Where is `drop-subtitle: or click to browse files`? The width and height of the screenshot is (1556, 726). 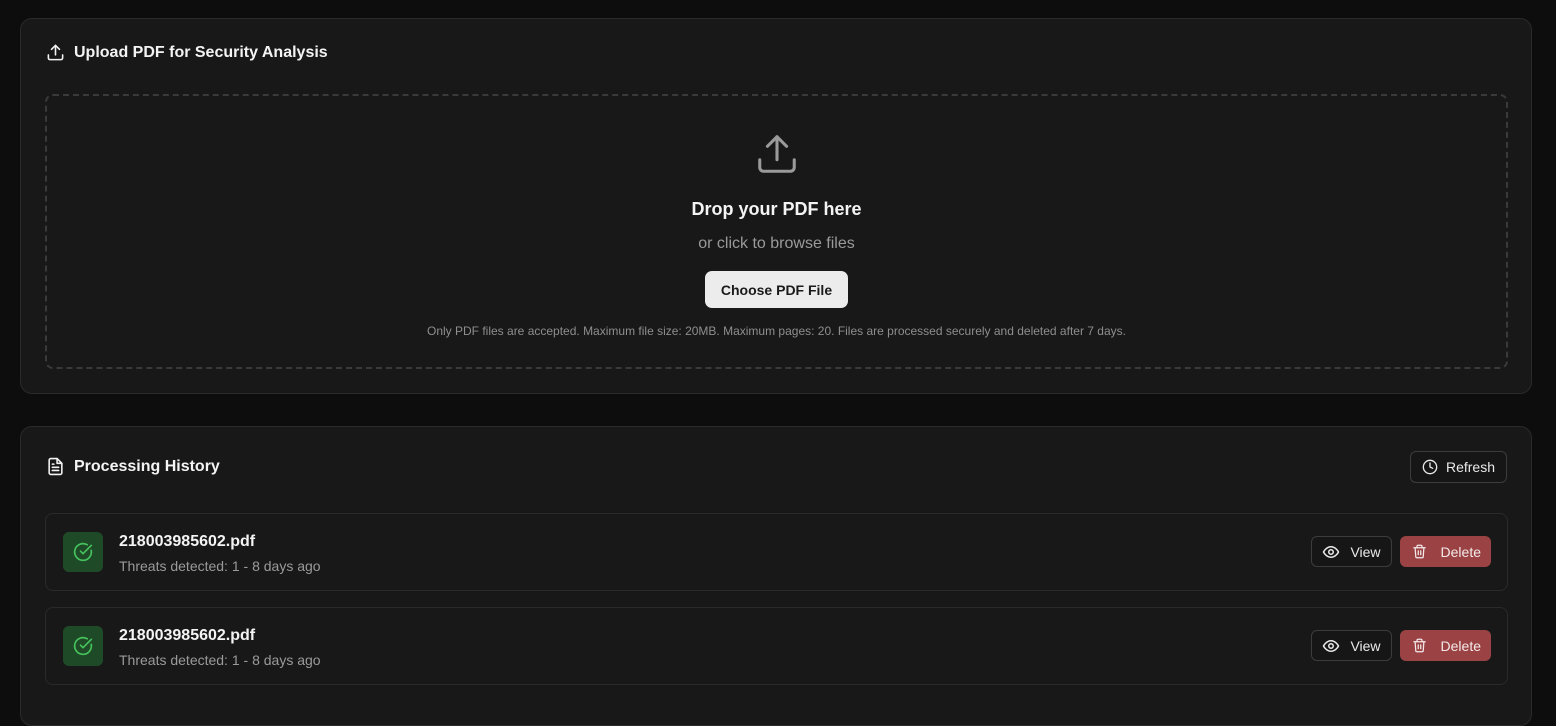 drop-subtitle: or click to browse files is located at coordinates (776, 243).